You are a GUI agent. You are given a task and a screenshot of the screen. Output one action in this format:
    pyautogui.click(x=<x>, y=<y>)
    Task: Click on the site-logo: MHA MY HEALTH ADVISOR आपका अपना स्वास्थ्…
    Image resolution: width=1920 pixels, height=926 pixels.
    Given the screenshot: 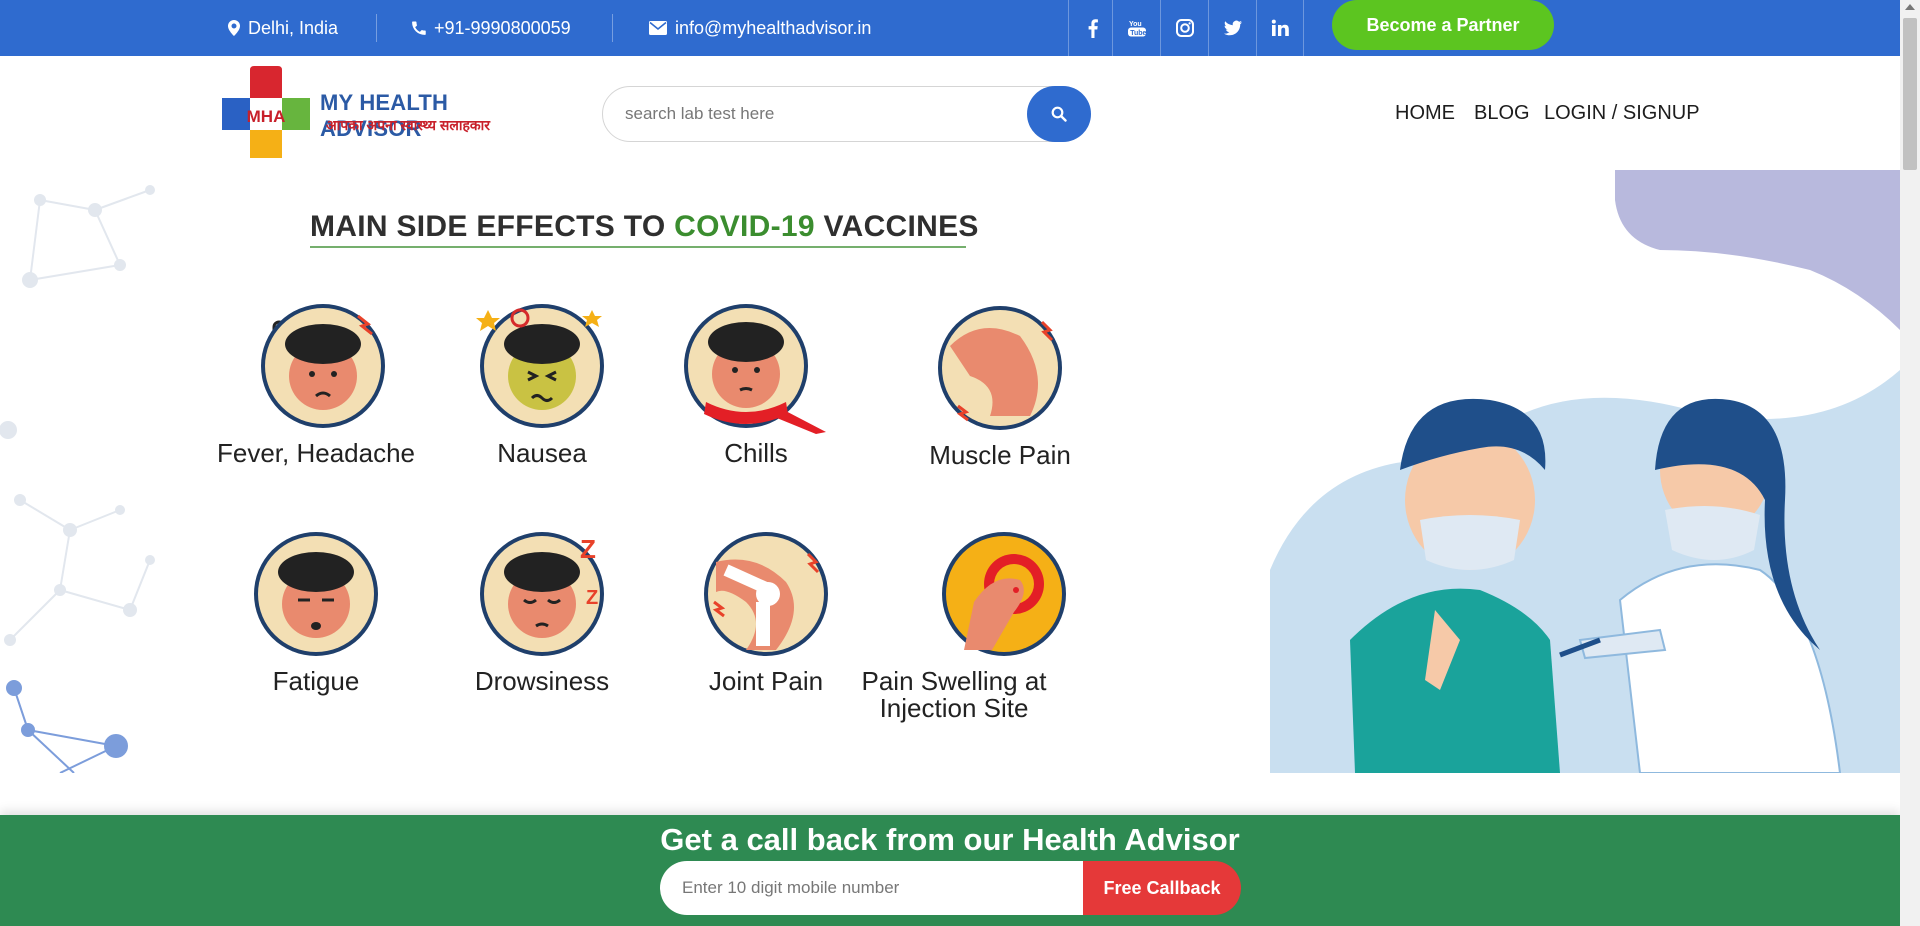 What is the action you would take?
    pyautogui.click(x=371, y=114)
    